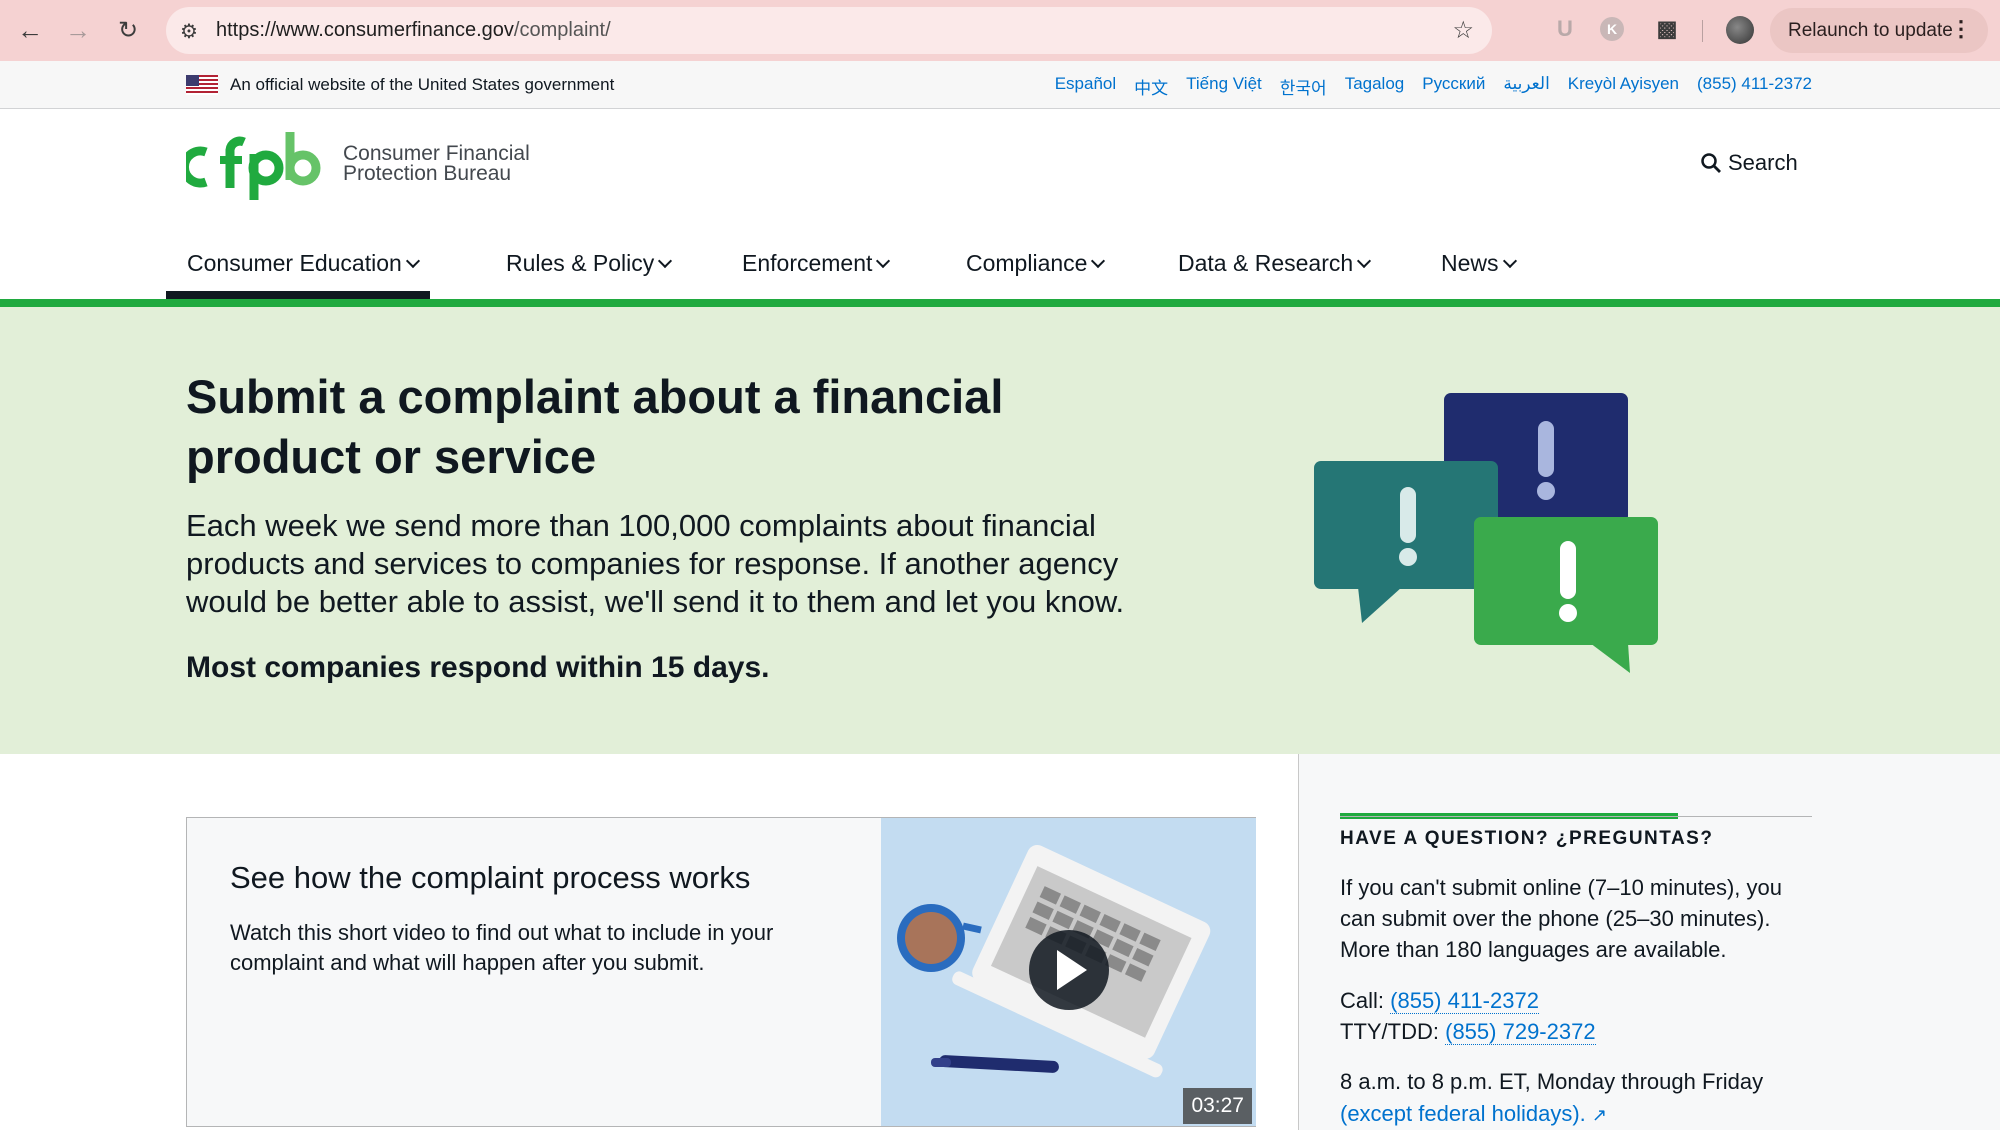 This screenshot has height=1131, width=2000. I want to click on search-label: Search, so click(1763, 162).